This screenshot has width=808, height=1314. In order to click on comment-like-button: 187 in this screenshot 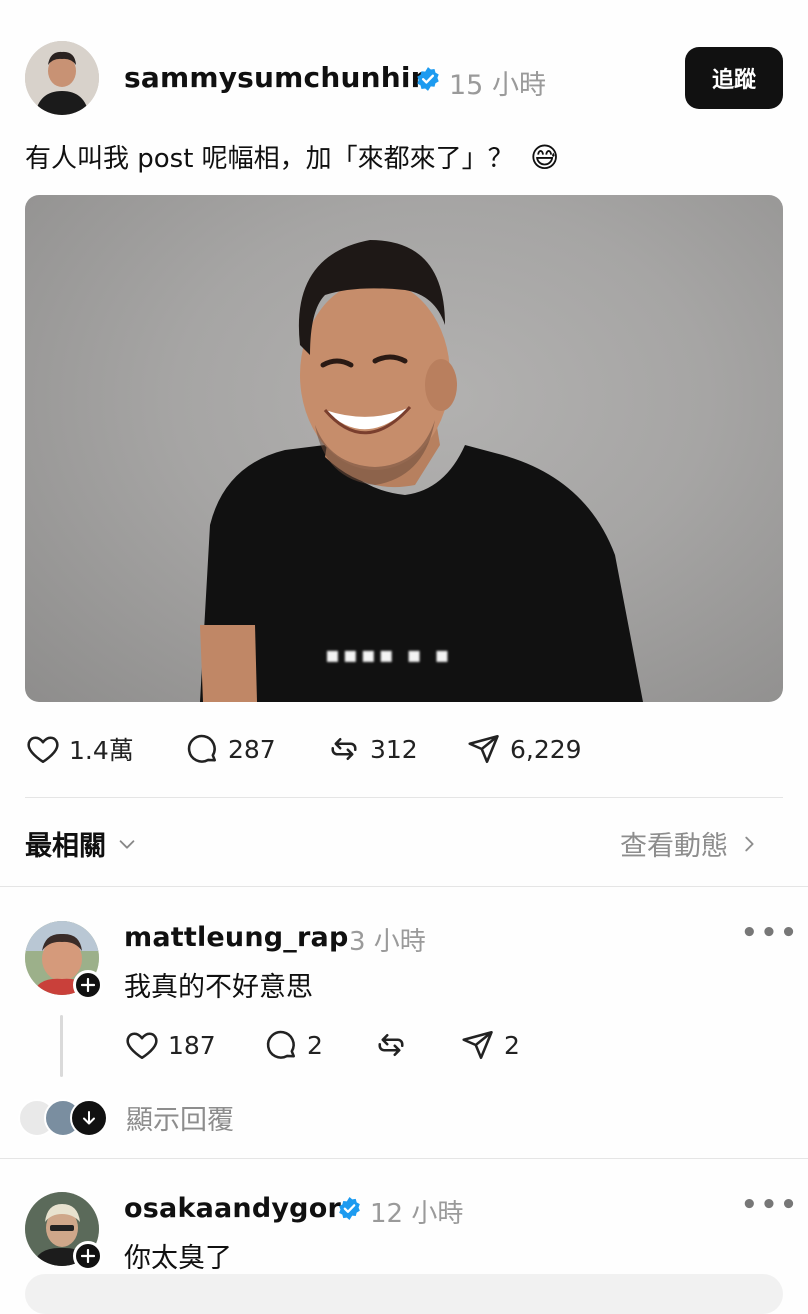, I will do `click(170, 1045)`.